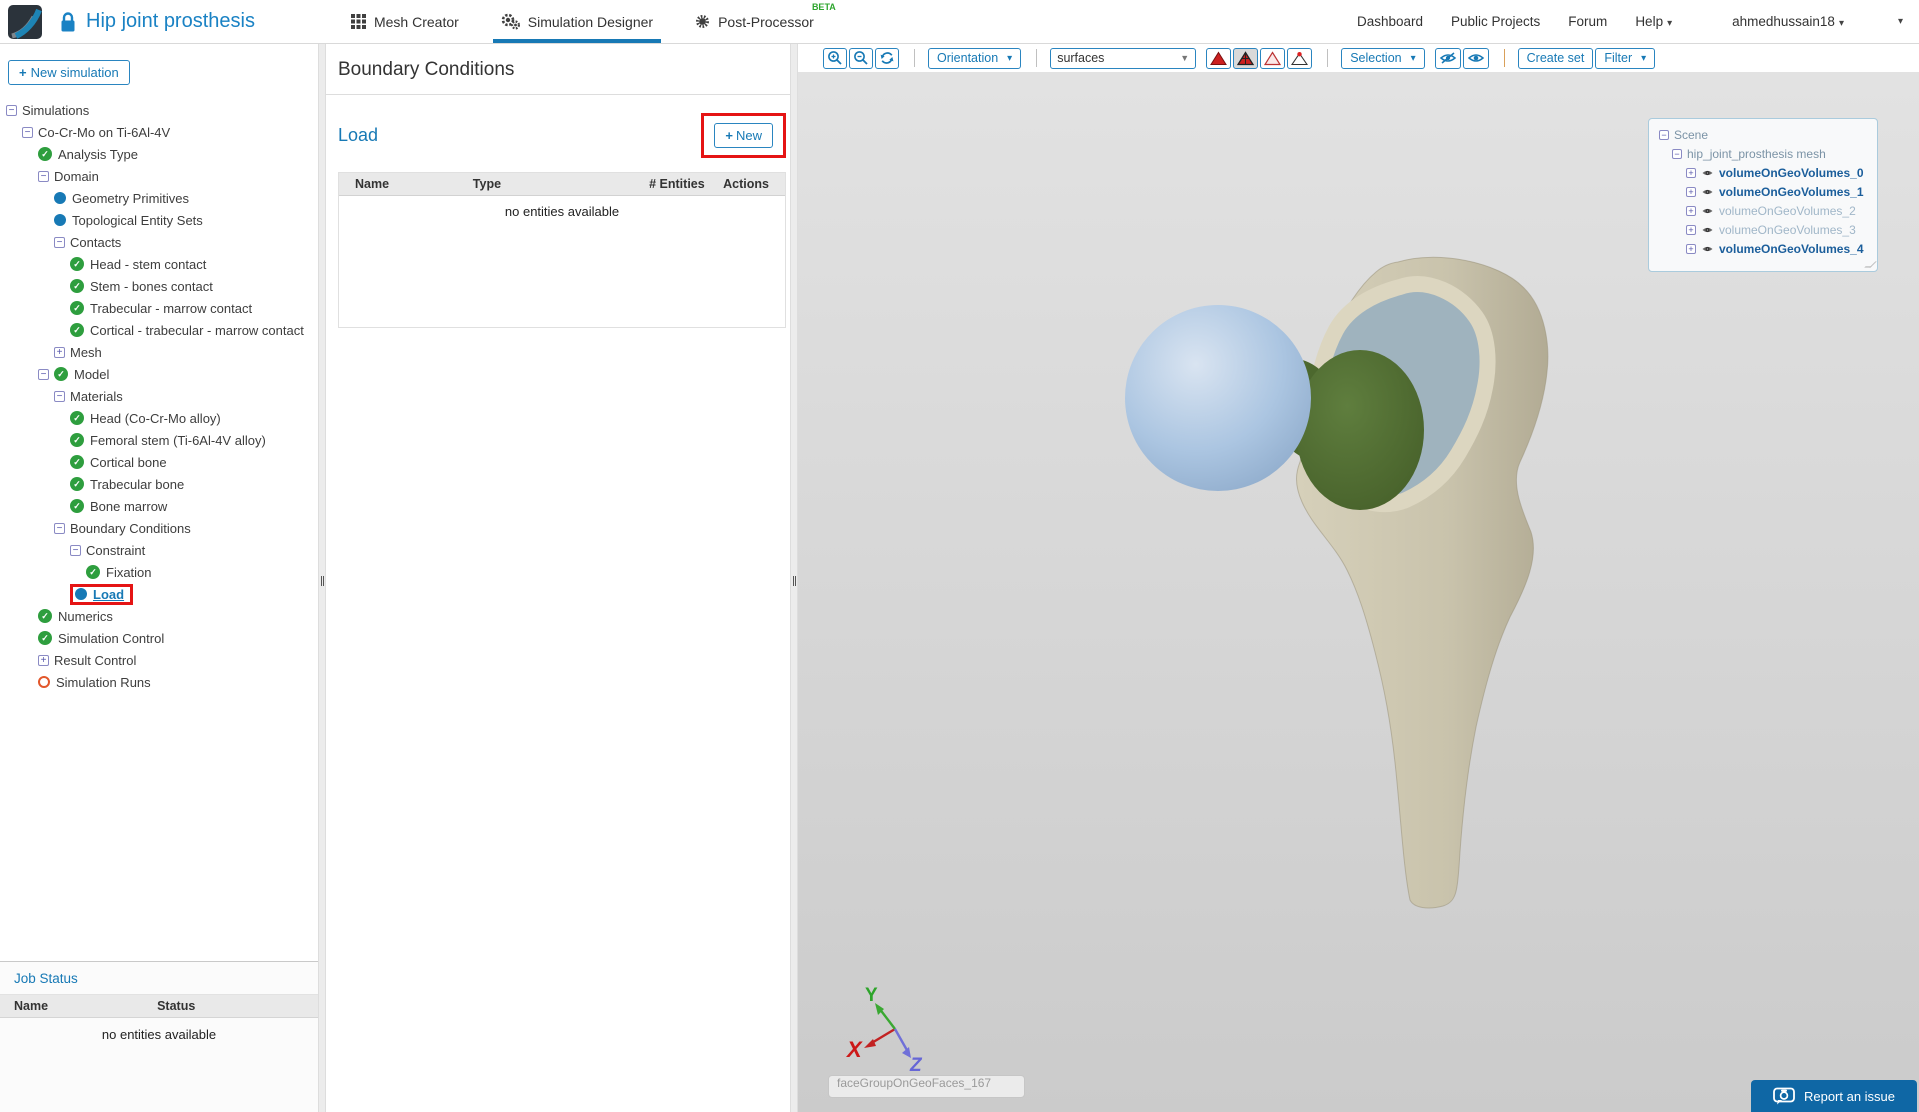  Describe the element at coordinates (1300, 58) in the screenshot. I see `render-mode-points-button` at that location.